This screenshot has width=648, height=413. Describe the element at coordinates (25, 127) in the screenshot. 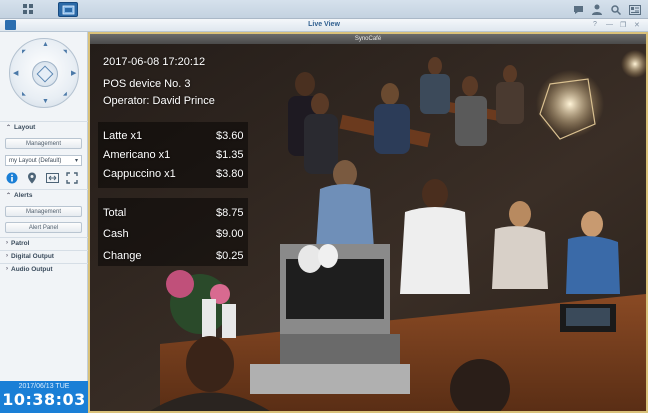

I see `layout-section-label: Layout` at that location.